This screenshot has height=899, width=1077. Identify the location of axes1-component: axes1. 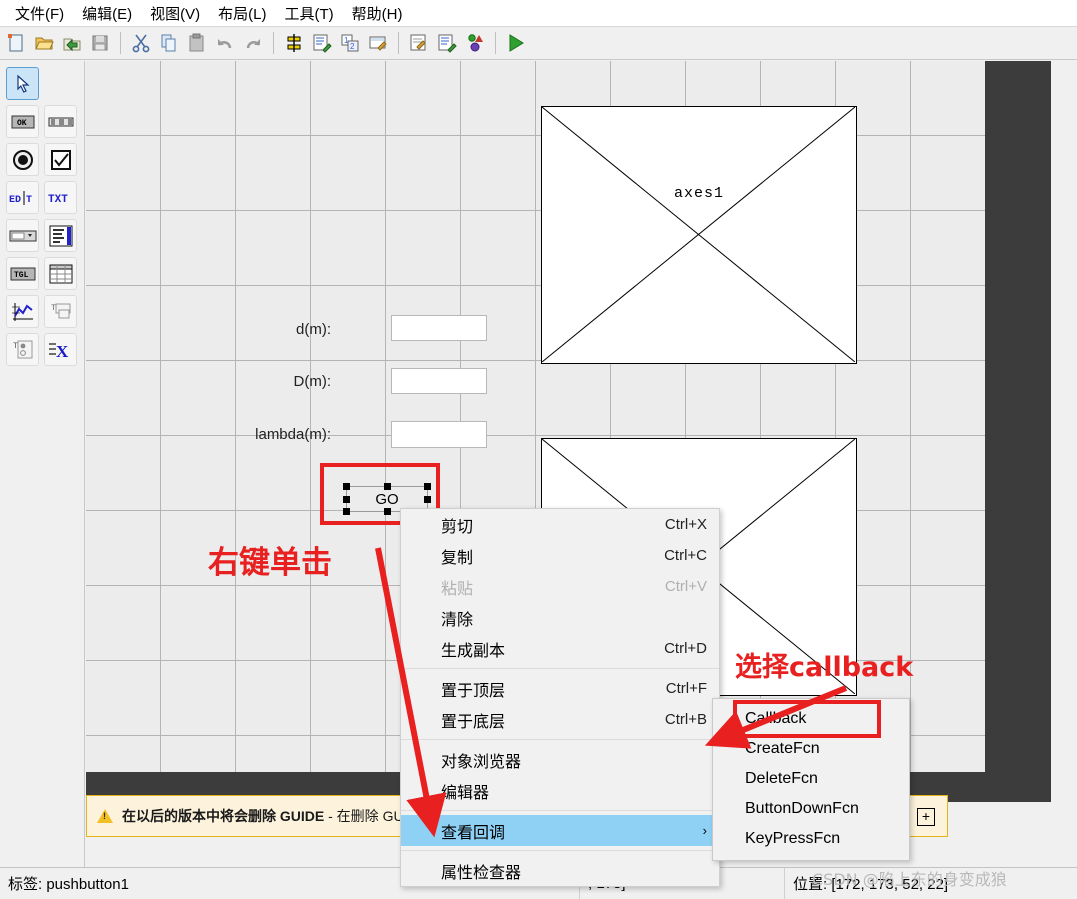
(699, 235).